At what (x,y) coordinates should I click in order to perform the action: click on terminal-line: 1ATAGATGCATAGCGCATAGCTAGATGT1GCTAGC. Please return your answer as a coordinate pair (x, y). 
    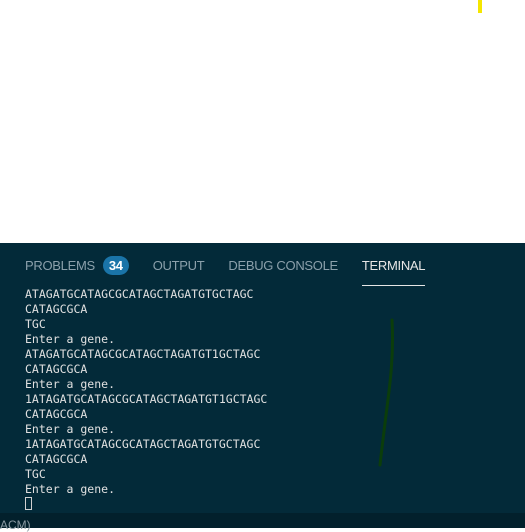
    Looking at the image, I should click on (146, 399).